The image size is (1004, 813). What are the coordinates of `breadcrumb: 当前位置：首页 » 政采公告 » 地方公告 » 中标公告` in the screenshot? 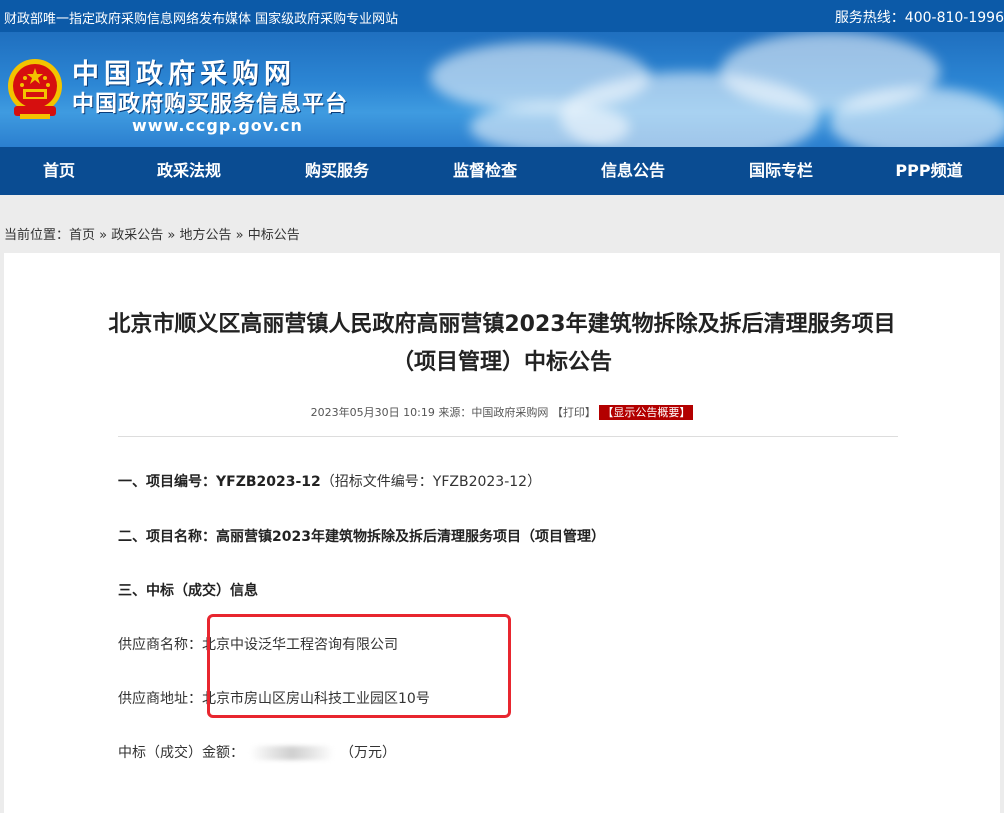 It's located at (152, 233).